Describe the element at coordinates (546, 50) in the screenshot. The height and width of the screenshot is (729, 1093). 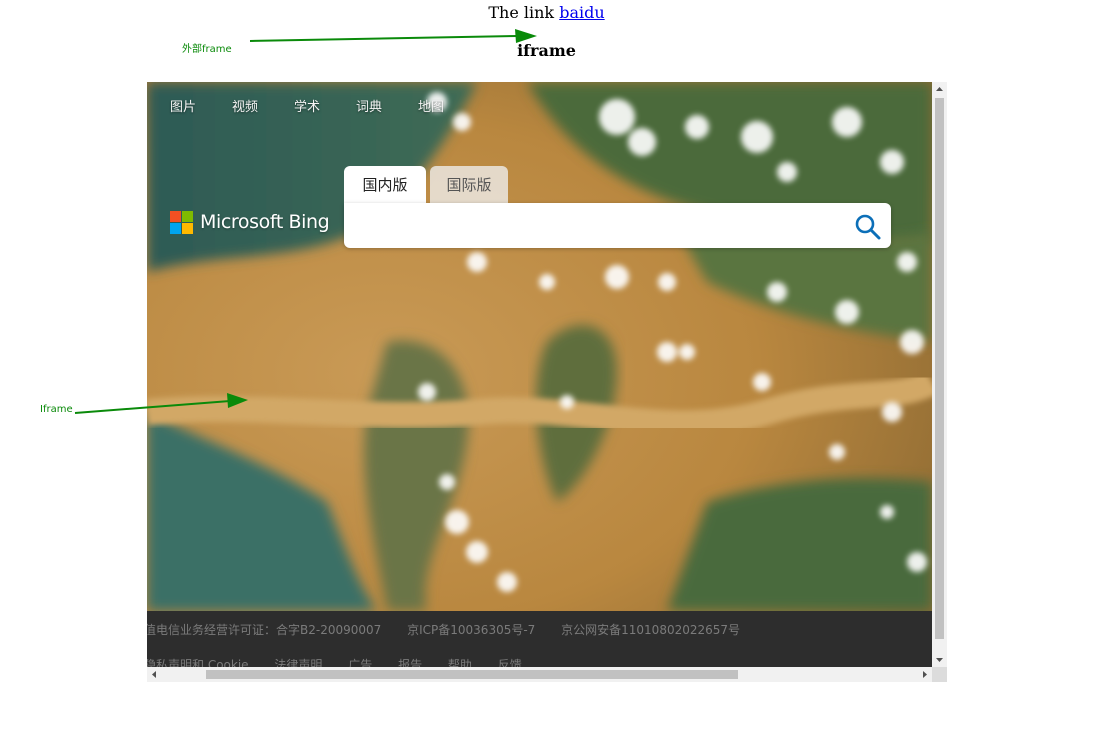
I see `page-heading: iframe` at that location.